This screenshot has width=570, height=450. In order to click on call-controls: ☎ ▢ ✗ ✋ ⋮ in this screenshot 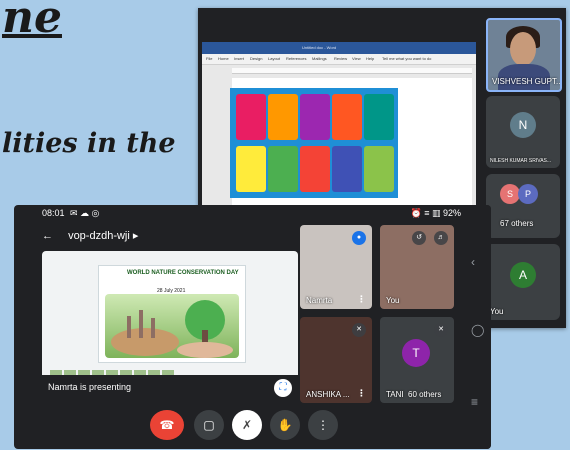, I will do `click(252, 427)`.